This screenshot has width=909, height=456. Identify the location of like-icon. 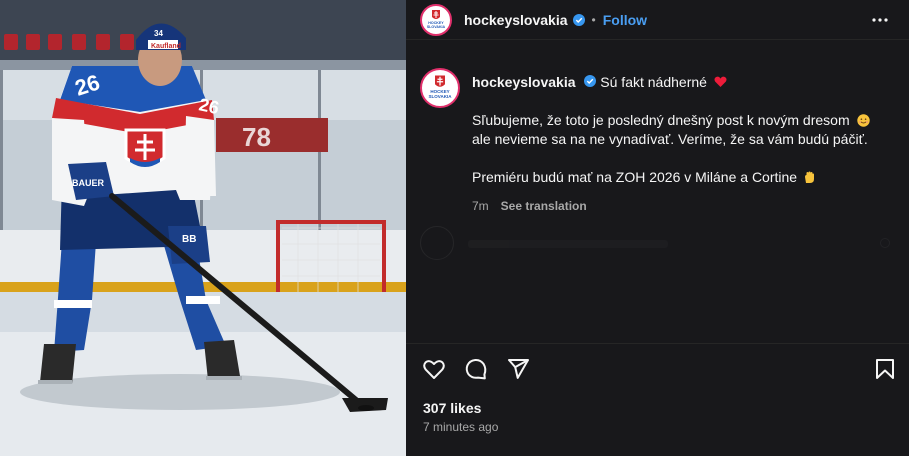
(434, 371).